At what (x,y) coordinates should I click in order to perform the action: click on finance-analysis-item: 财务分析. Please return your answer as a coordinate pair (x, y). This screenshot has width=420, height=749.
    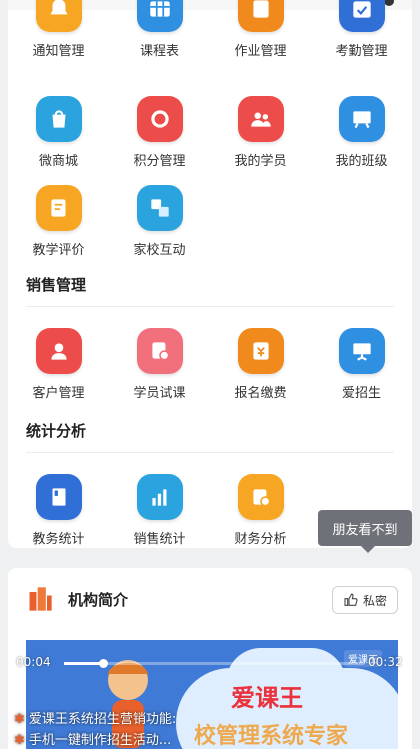
    Looking at the image, I should click on (260, 510).